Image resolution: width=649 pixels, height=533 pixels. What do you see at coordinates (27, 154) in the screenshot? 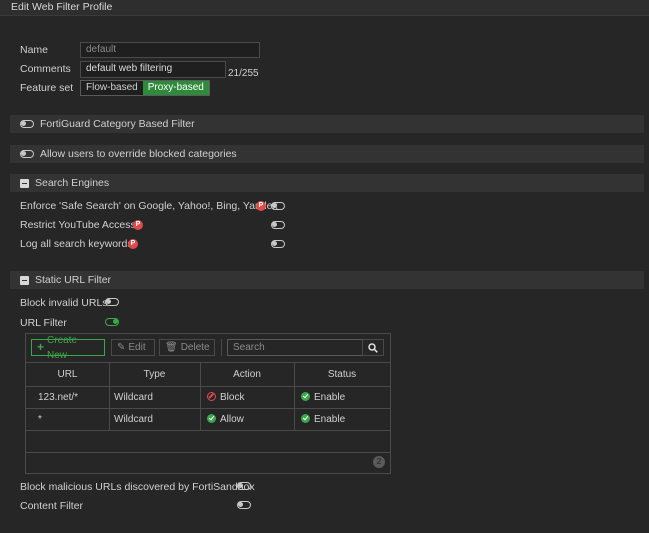
I see `override-toggle` at bounding box center [27, 154].